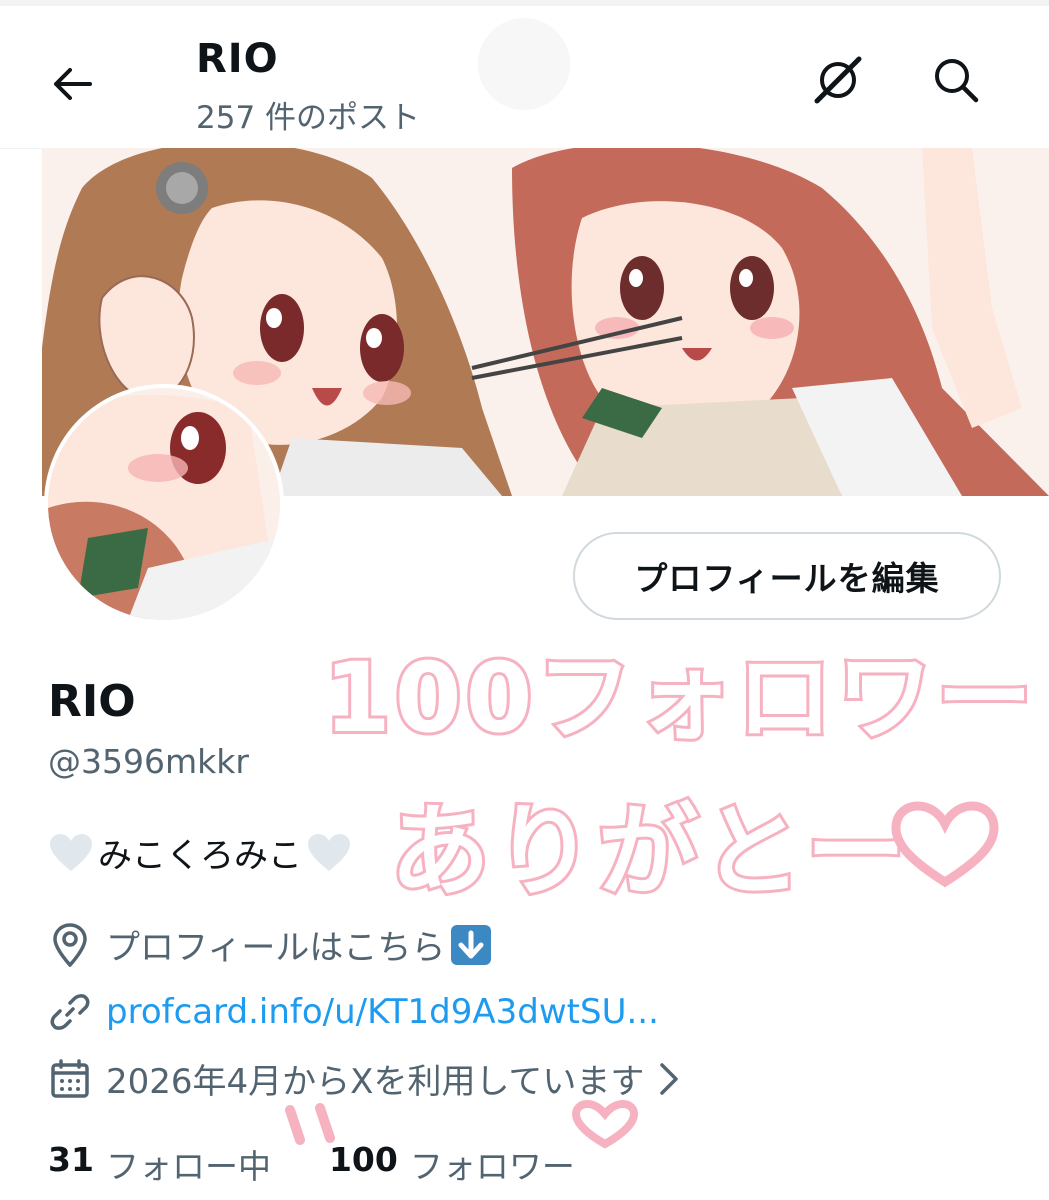 This screenshot has width=1049, height=1200. What do you see at coordinates (237, 59) in the screenshot?
I see `header-title: RIO` at bounding box center [237, 59].